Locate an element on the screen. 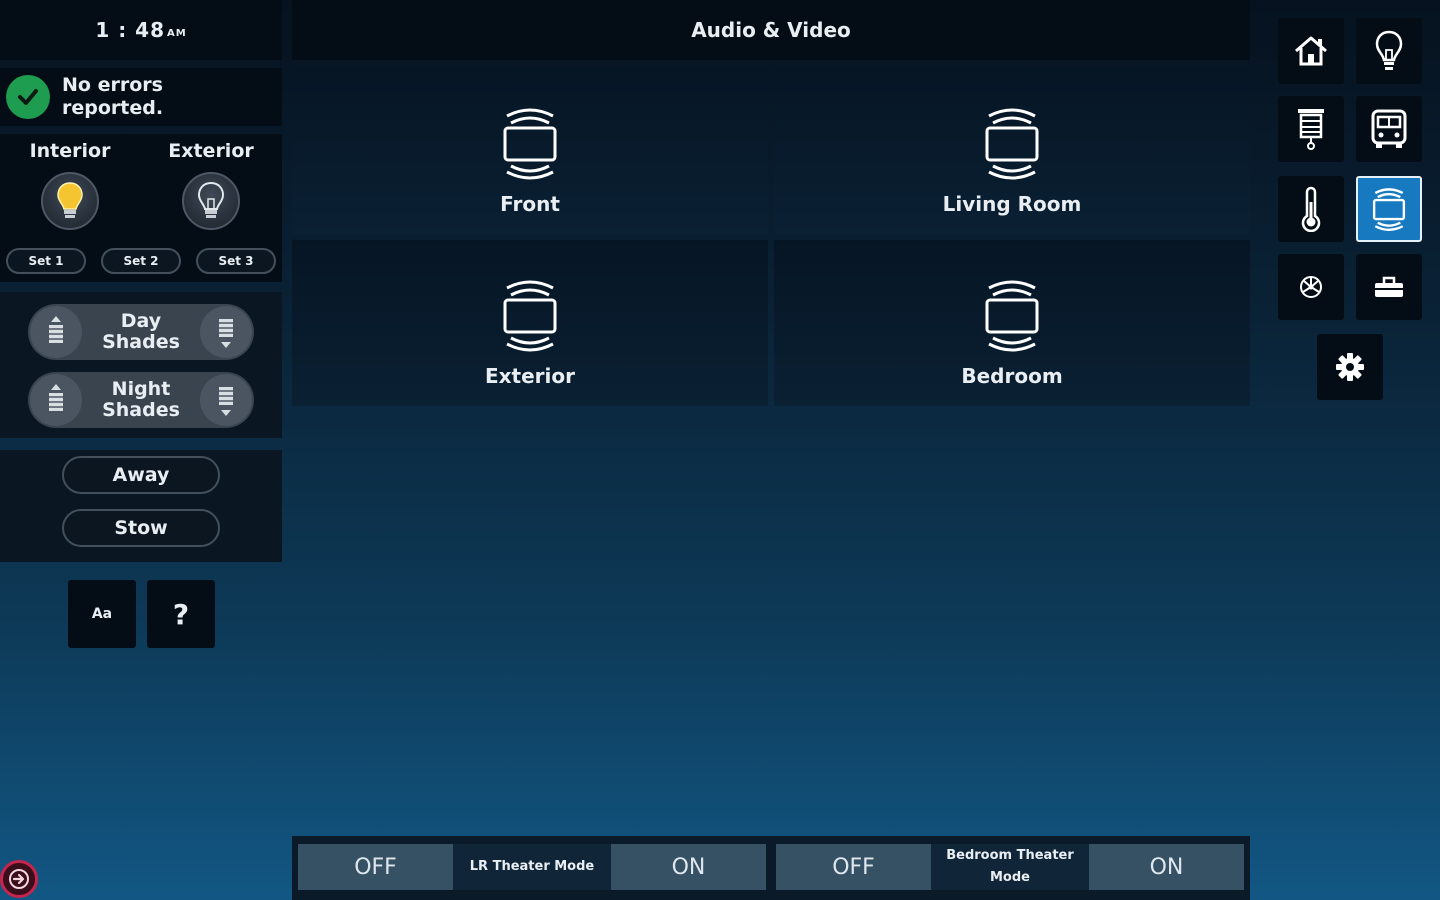 This screenshot has height=900, width=1440. nav-shades-button is located at coordinates (1311, 129).